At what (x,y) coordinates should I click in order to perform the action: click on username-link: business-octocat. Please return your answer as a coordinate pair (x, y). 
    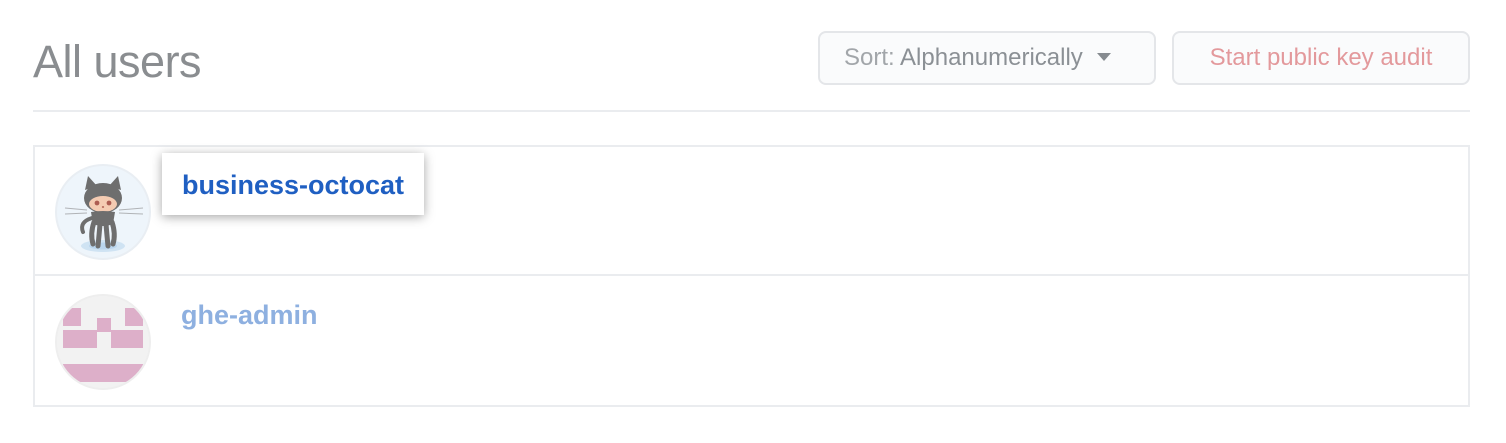
    Looking at the image, I should click on (293, 184).